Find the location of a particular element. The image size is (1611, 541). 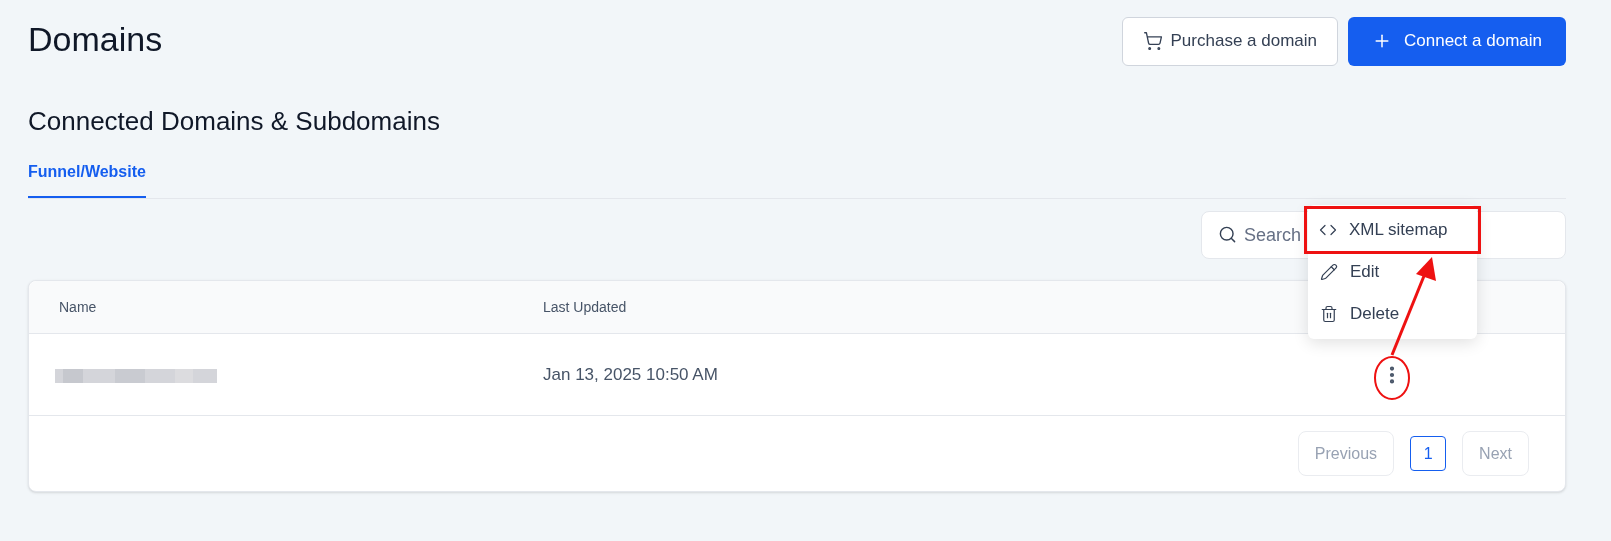

section-title: Connected Domains & Subdomains is located at coordinates (234, 121).